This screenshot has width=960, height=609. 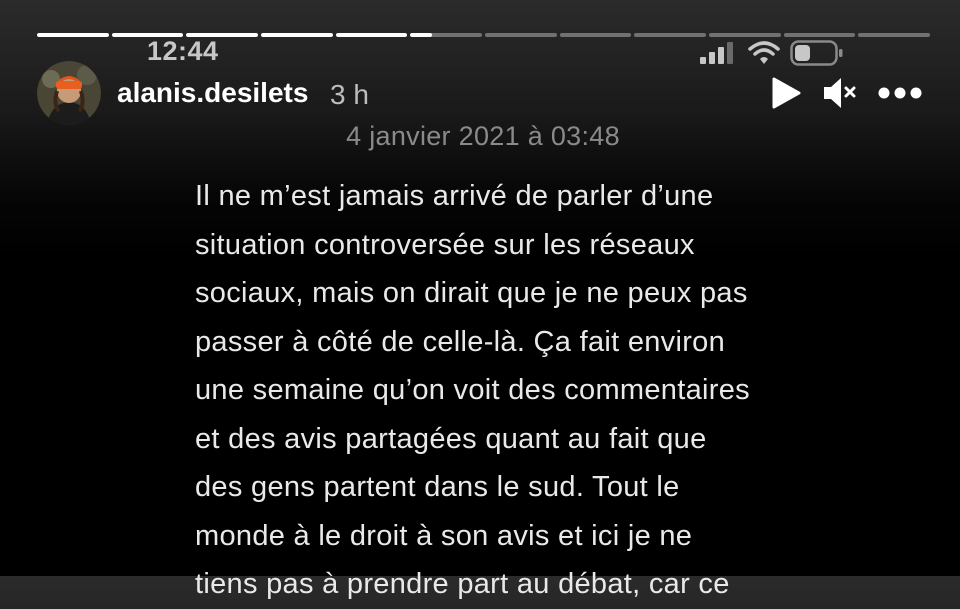 What do you see at coordinates (183, 51) in the screenshot?
I see `status-time: 12:44` at bounding box center [183, 51].